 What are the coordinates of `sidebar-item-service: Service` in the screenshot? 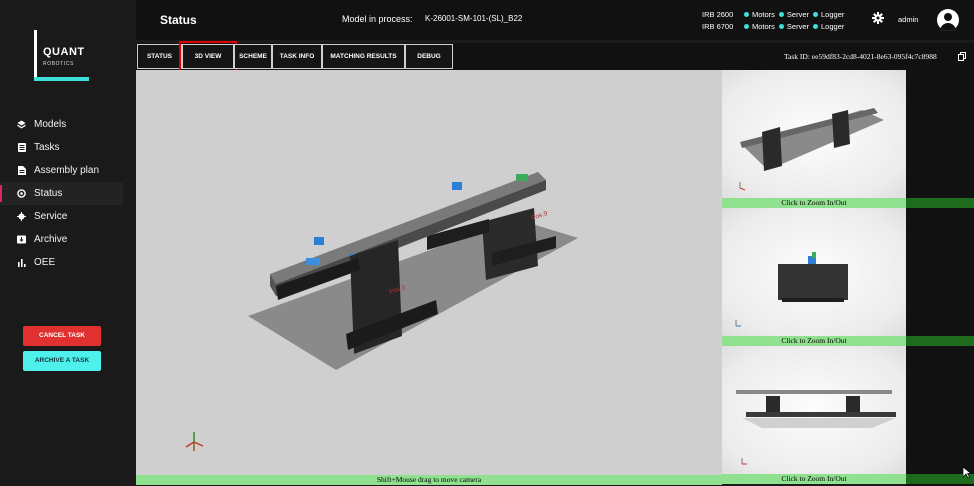 It's located at (61, 216).